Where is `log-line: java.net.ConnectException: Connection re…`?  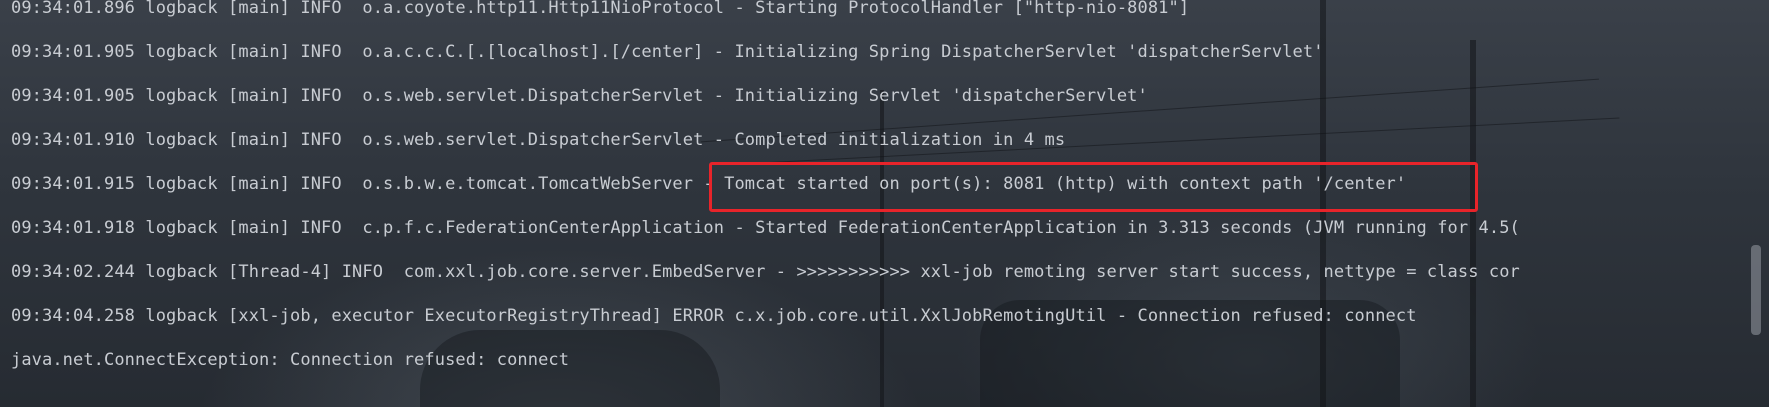
log-line: java.net.ConnectException: Connection re… is located at coordinates (290, 360).